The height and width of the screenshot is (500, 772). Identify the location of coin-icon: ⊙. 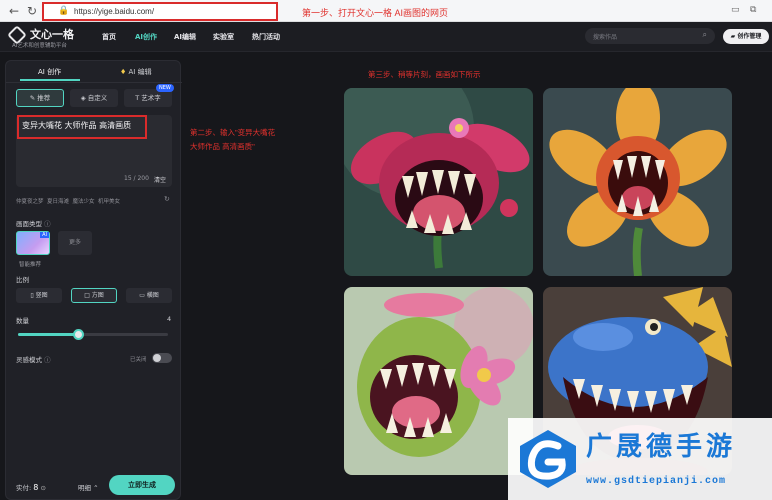
(43, 488).